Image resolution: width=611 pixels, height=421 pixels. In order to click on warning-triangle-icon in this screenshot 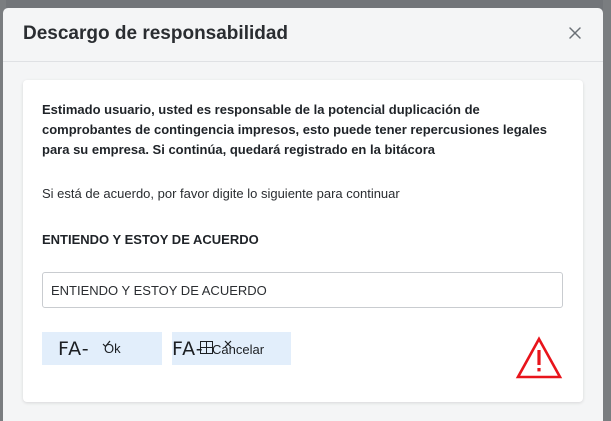, I will do `click(539, 357)`.